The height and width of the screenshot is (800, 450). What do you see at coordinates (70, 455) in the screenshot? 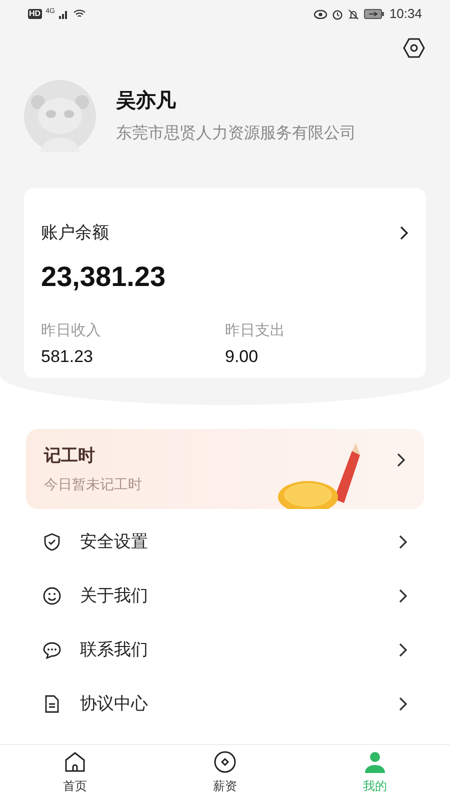
I see `work-hours-title: 记工时` at bounding box center [70, 455].